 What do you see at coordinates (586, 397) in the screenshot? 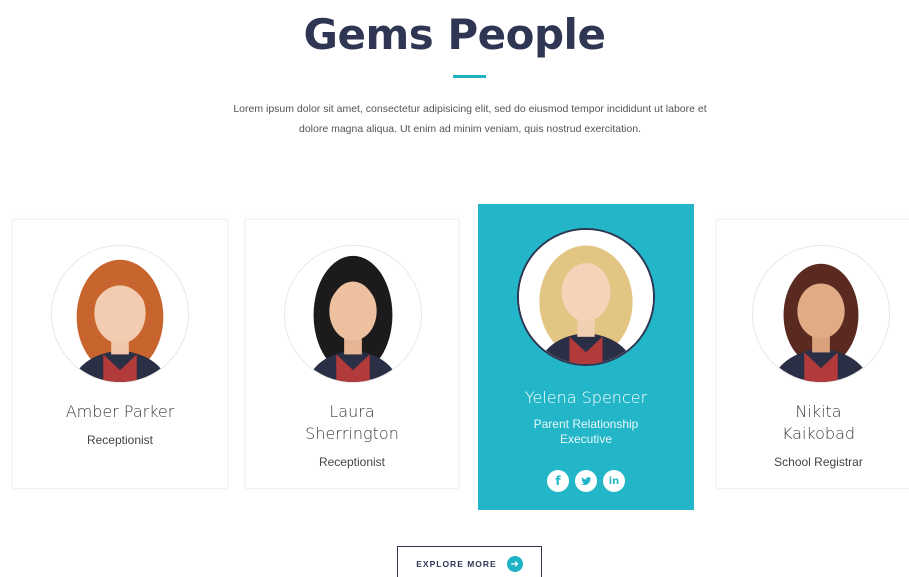
I see `person-name: Yelena Spencer` at bounding box center [586, 397].